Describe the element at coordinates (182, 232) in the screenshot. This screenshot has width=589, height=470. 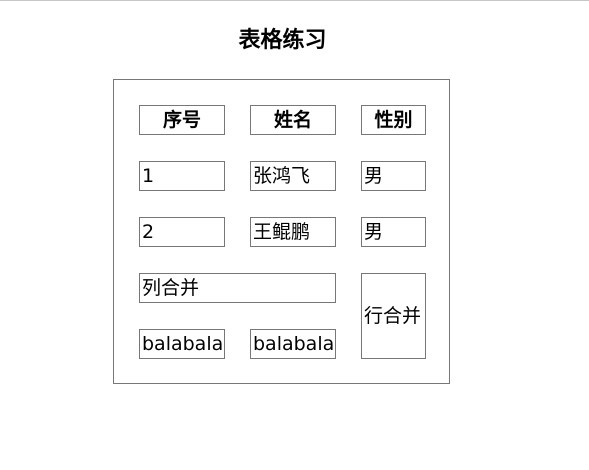
I see `table-cell: 2` at that location.